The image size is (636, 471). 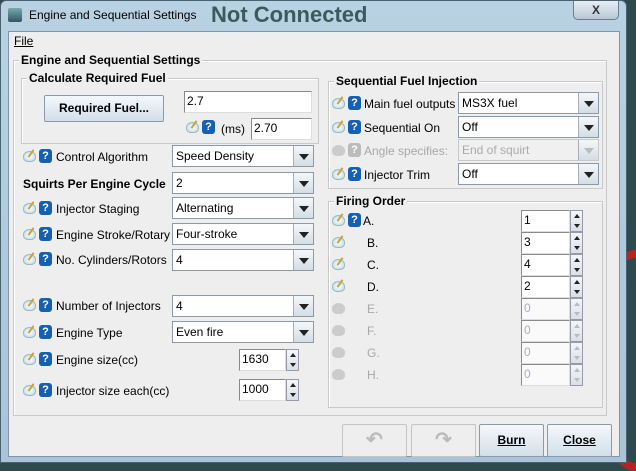 What do you see at coordinates (372, 331) in the screenshot?
I see `firing-label-5: F.` at bounding box center [372, 331].